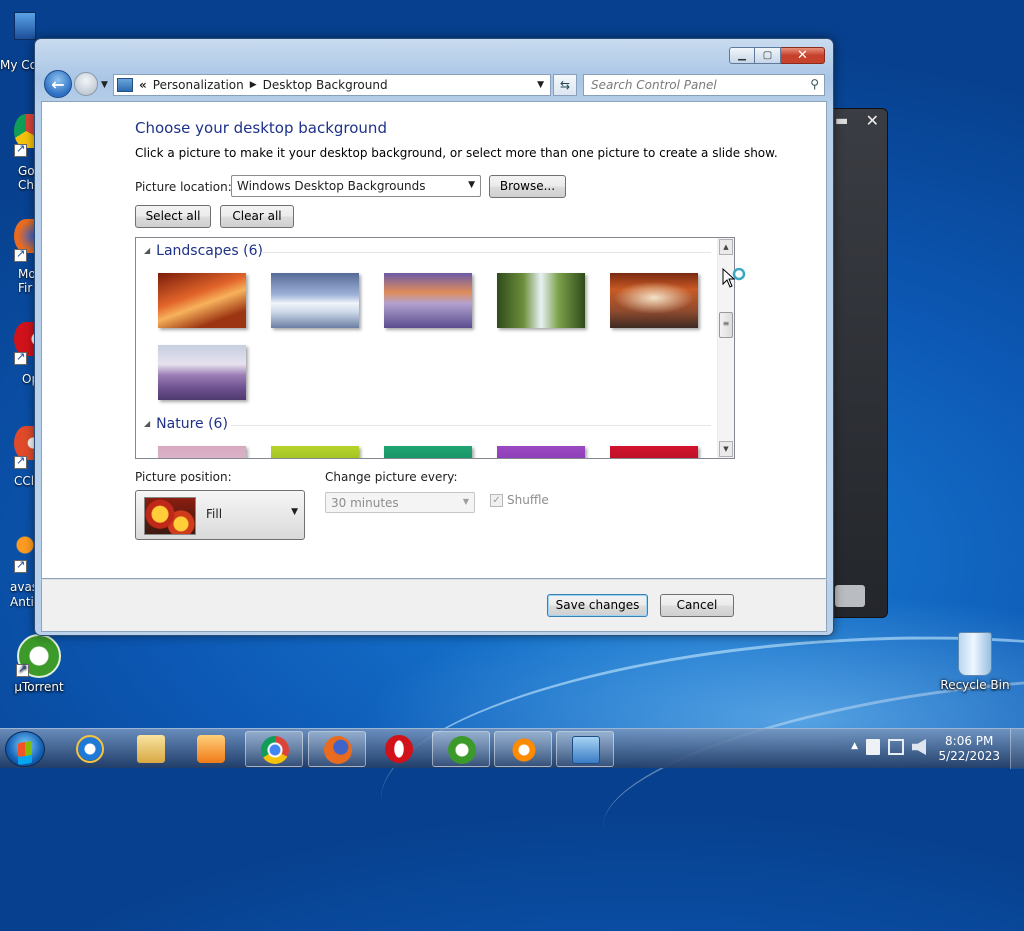 The height and width of the screenshot is (931, 1024). I want to click on group-header-nature: ◢ Nature (6), so click(186, 424).